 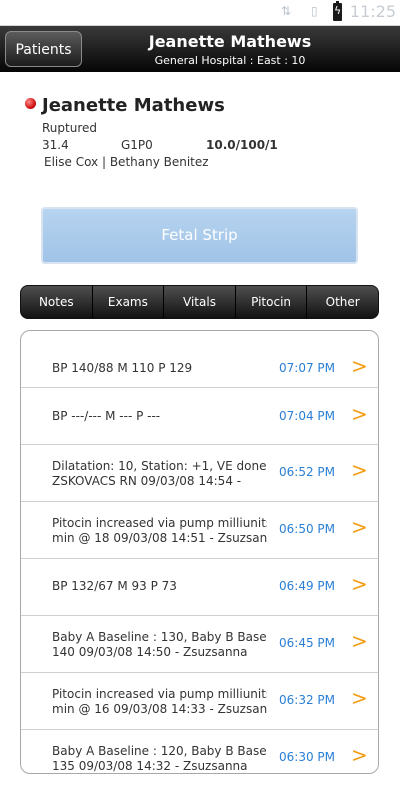 I want to click on tab-vitals: Vitals, so click(x=199, y=302).